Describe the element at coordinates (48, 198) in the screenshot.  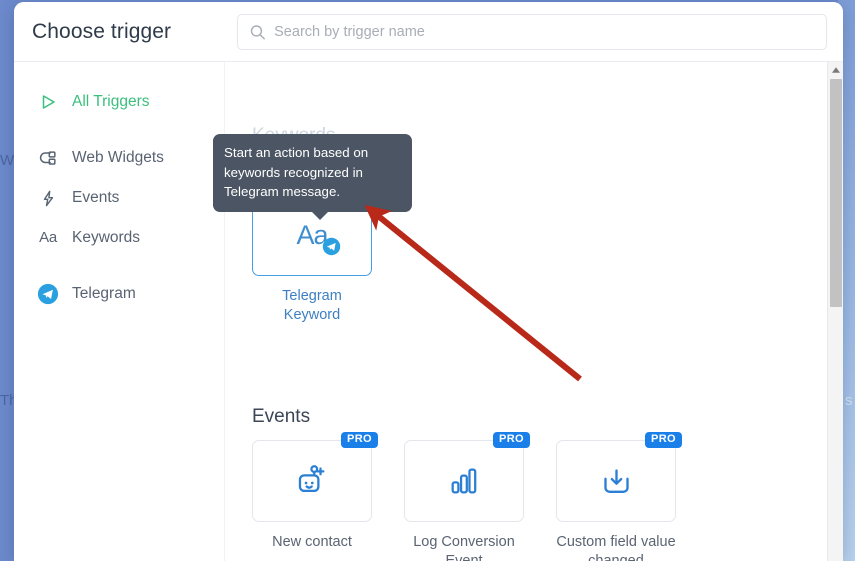
I see `lightning-bolt-icon` at that location.